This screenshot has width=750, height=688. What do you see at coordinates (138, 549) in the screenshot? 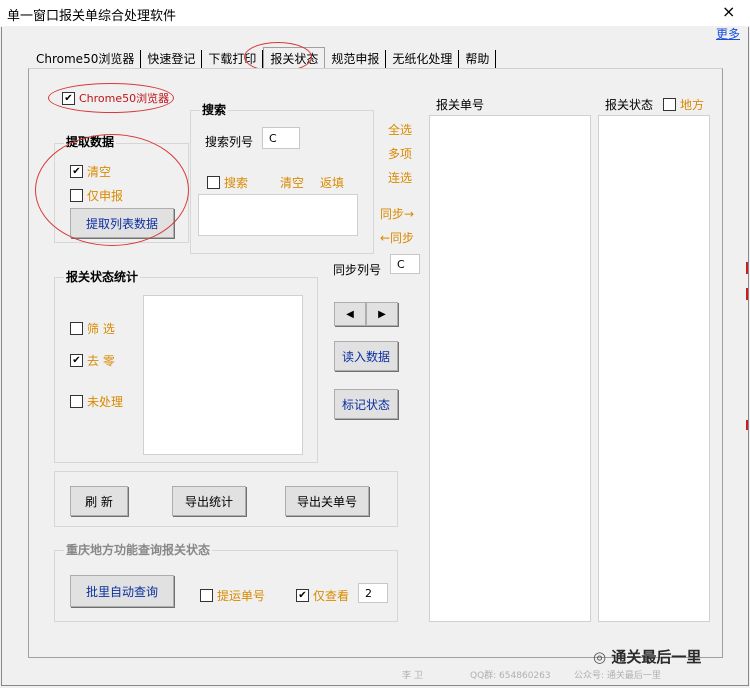
I see `chongqing-title: 重庆地方功能查询报关状态` at bounding box center [138, 549].